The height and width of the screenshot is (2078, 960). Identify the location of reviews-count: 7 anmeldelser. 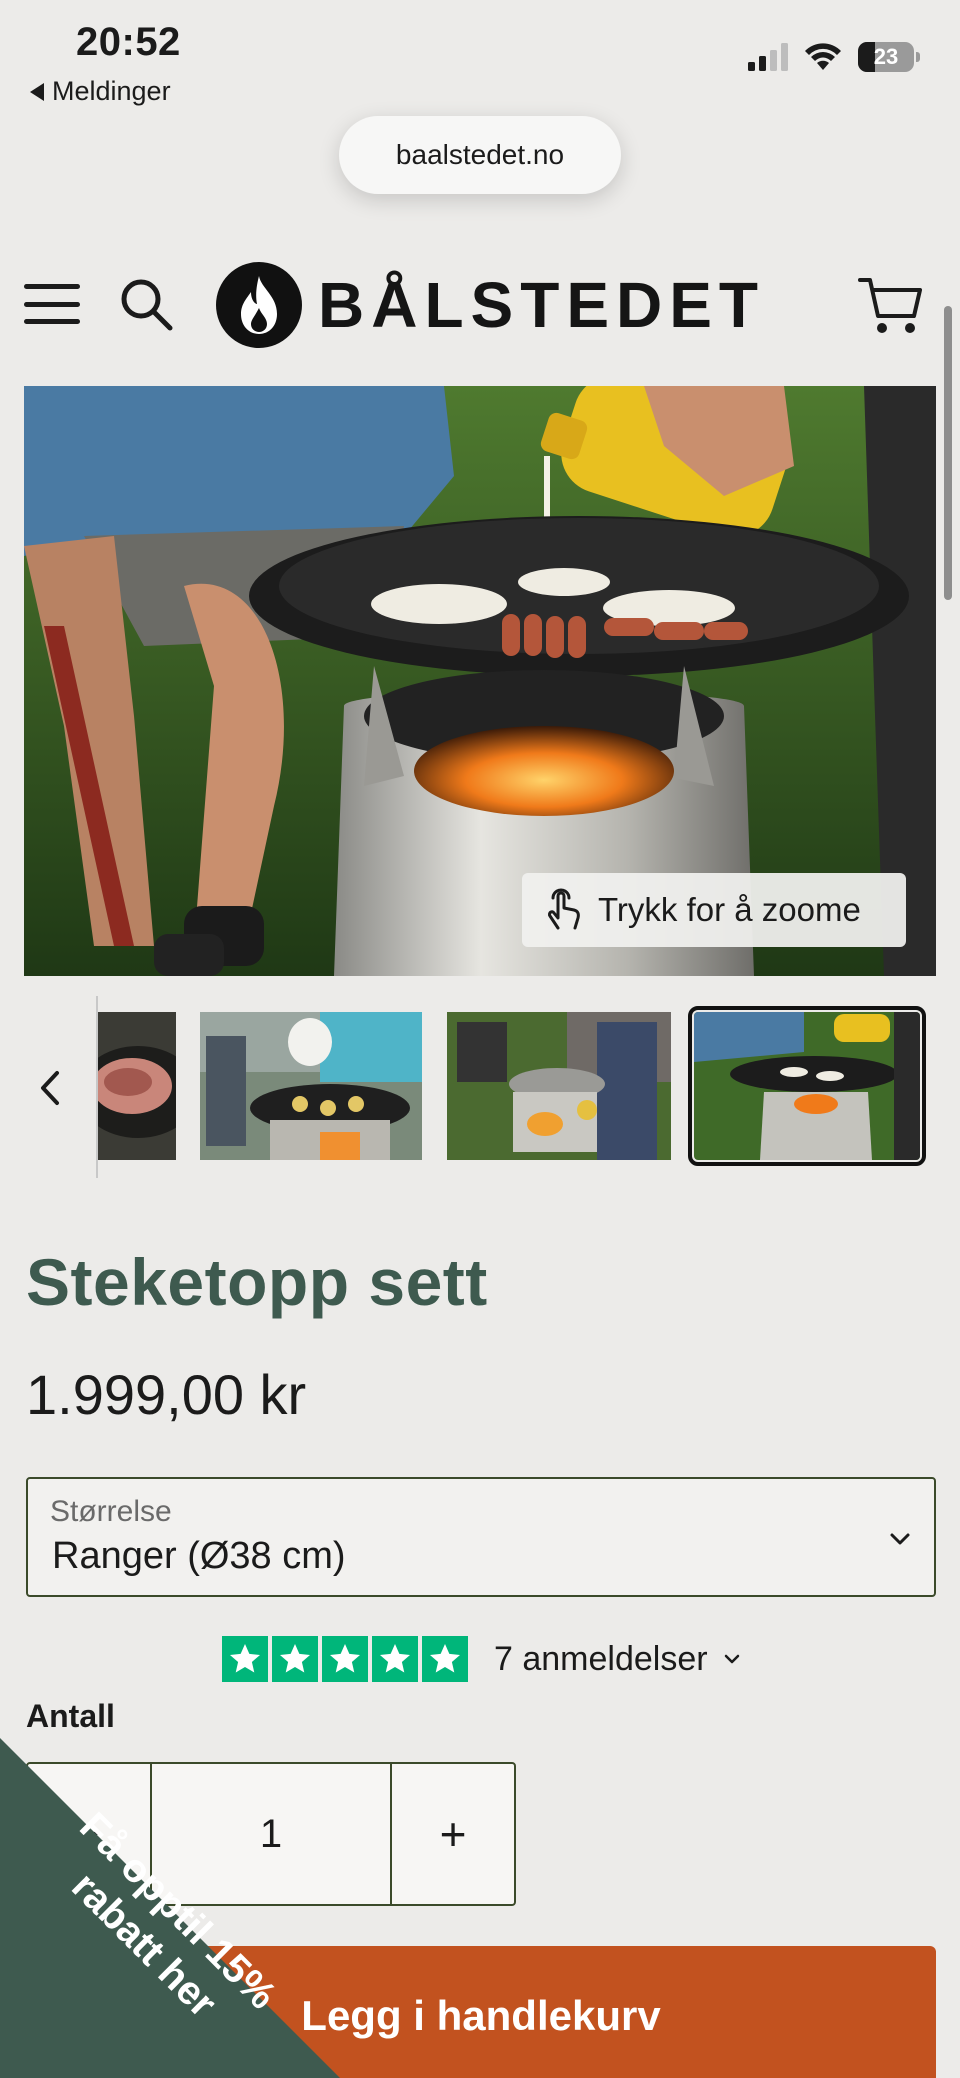
(601, 1658).